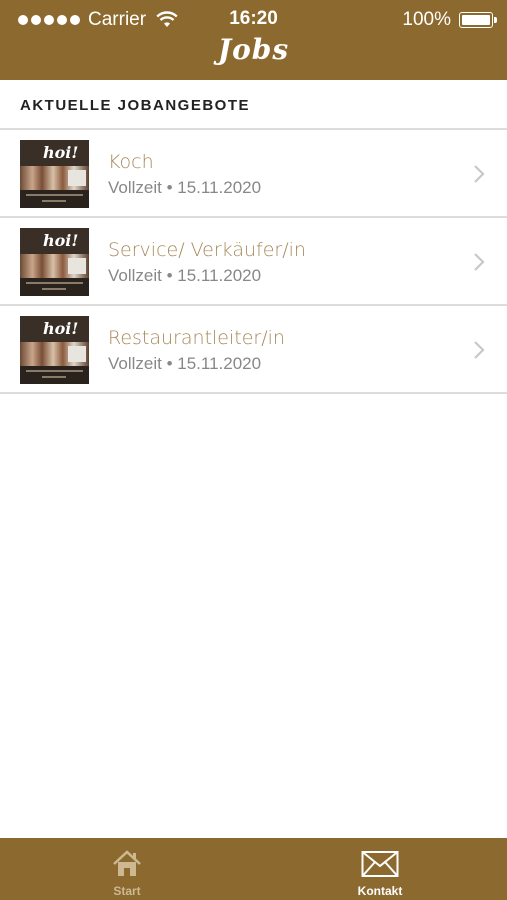 The height and width of the screenshot is (900, 507). I want to click on job-title: Restaurantleiter/in, so click(196, 338).